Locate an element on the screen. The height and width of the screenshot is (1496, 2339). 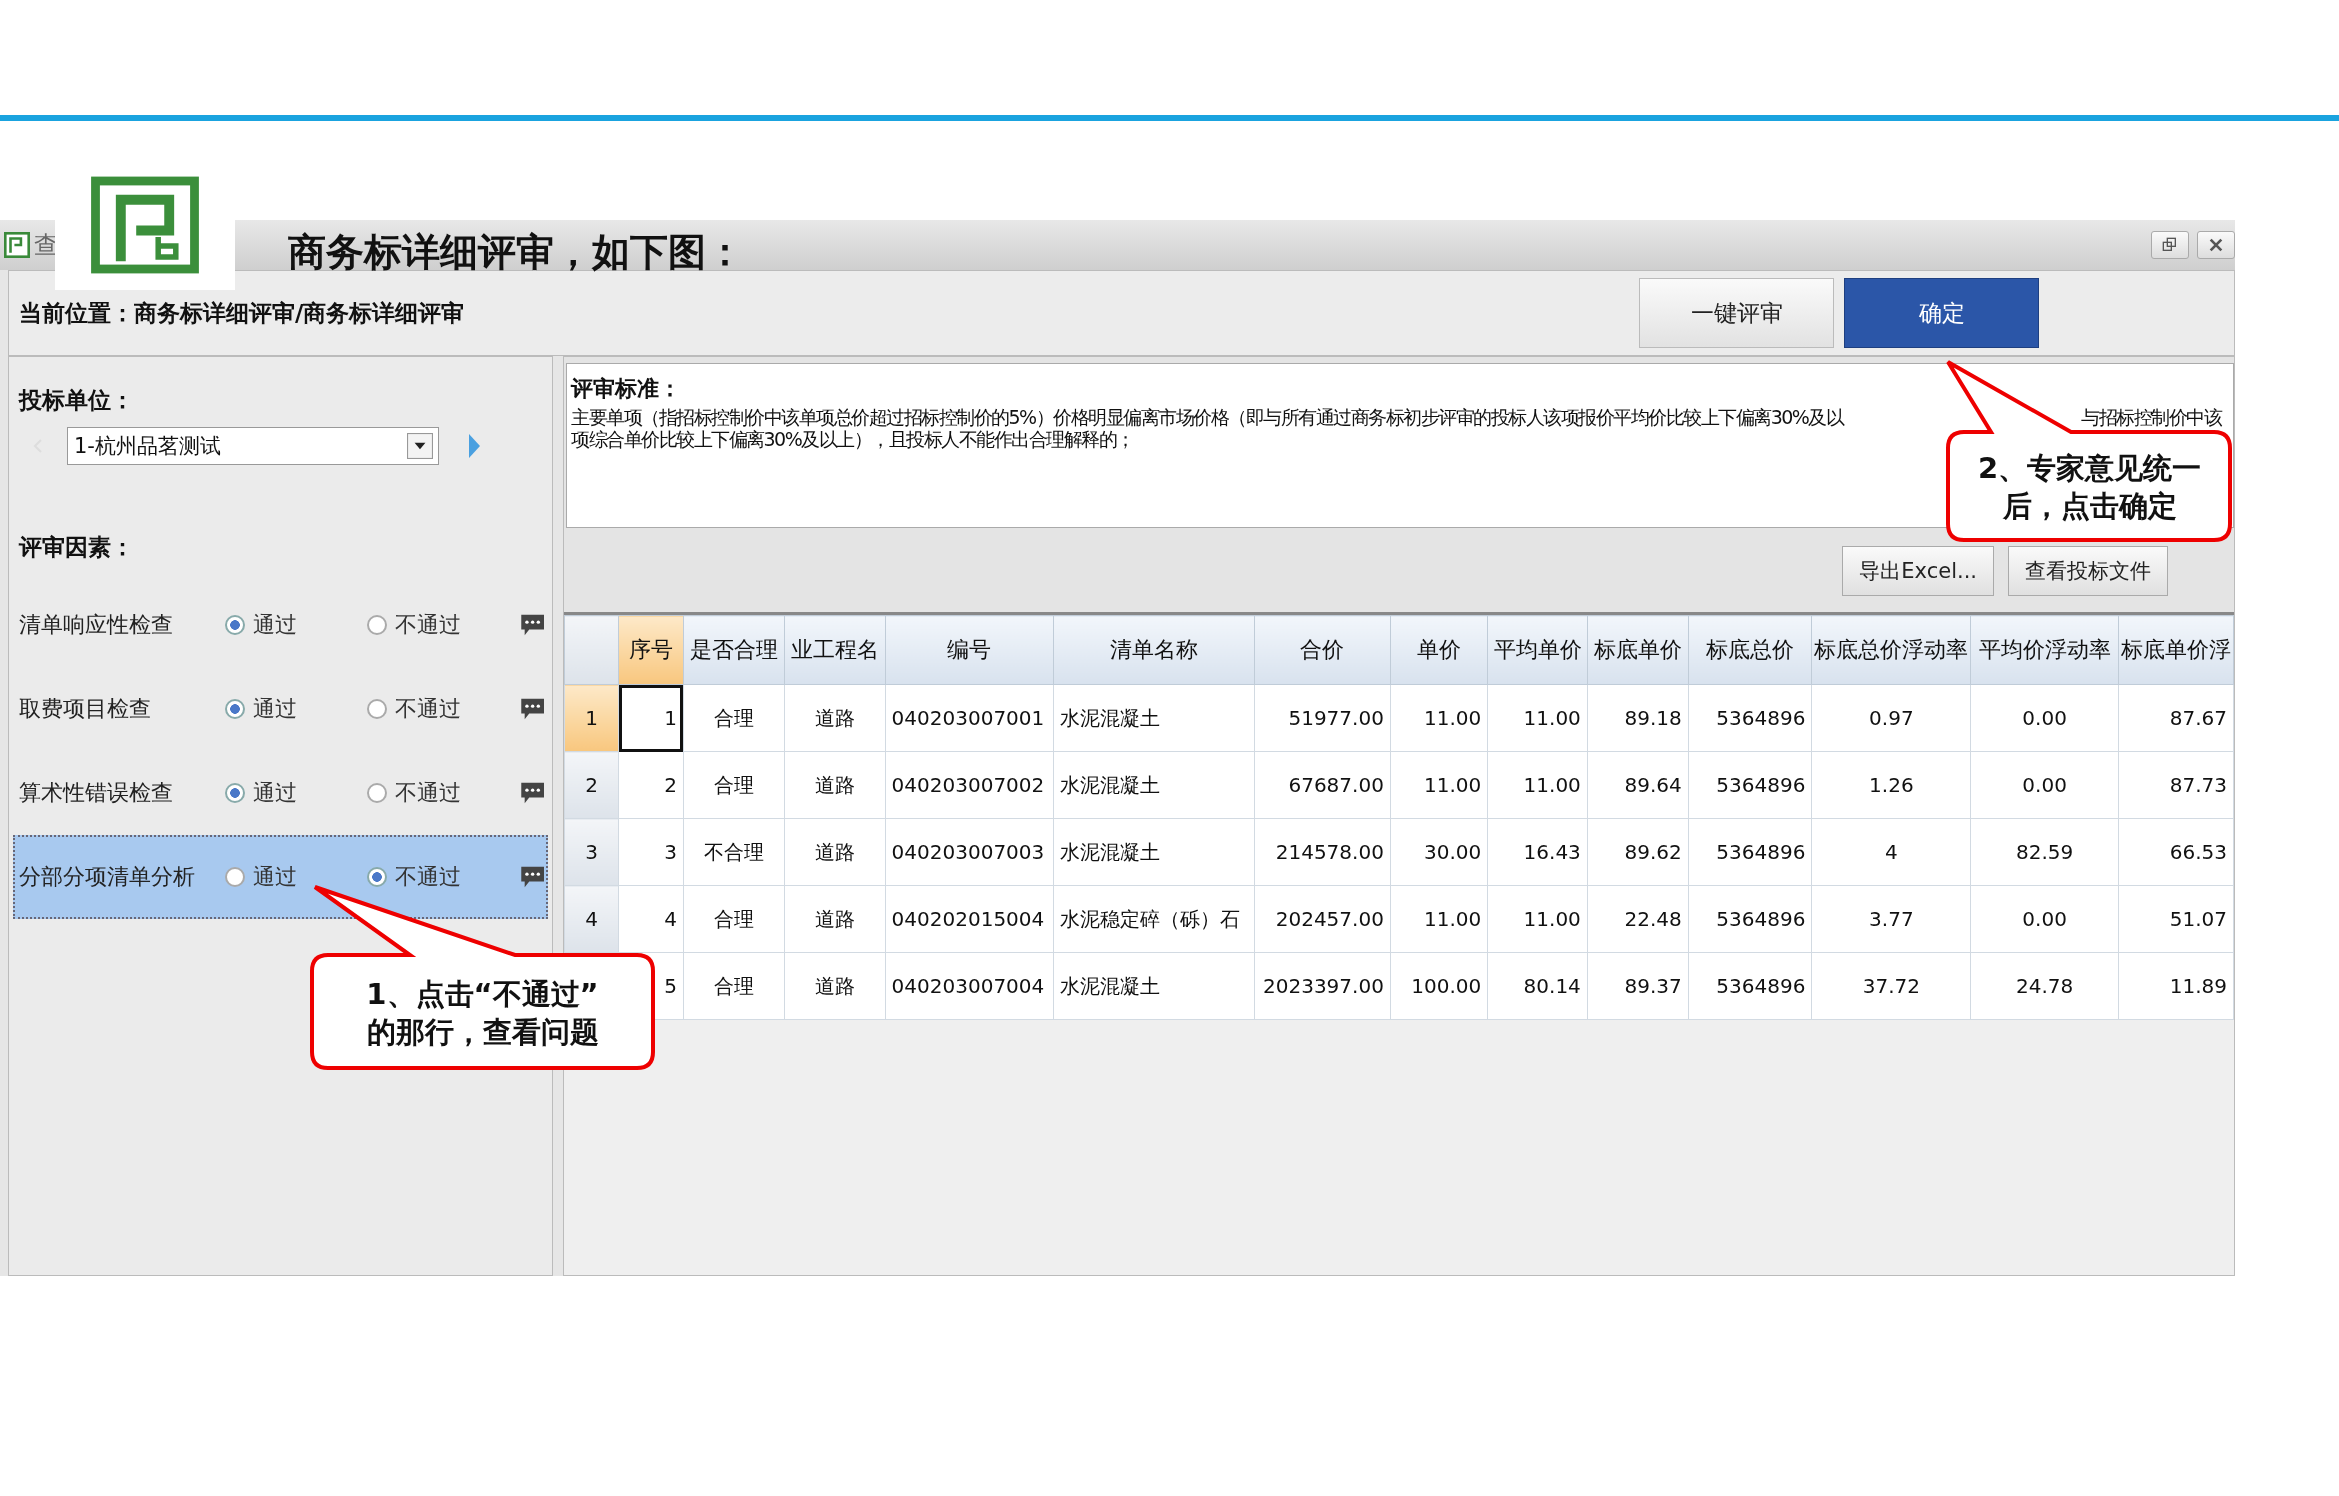
row-header: 4 is located at coordinates (591, 919).